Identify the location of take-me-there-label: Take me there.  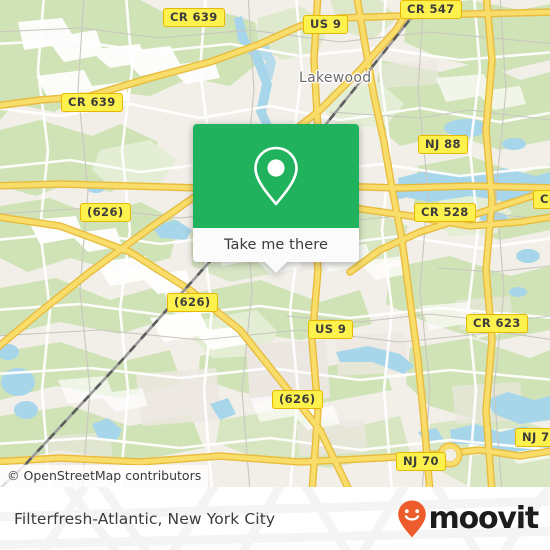
(276, 245).